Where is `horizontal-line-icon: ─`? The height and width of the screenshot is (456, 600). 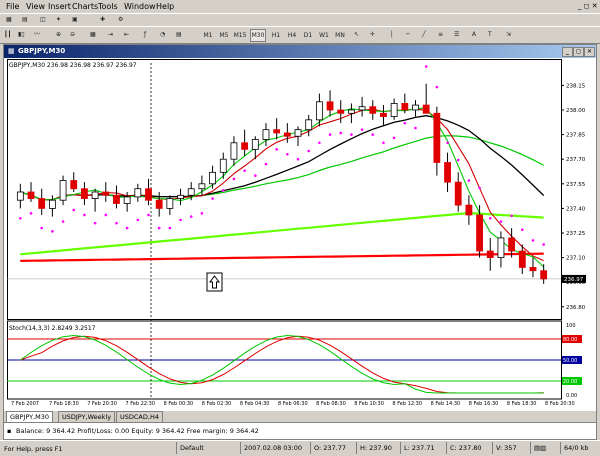
horizontal-line-icon: ─ is located at coordinates (408, 34).